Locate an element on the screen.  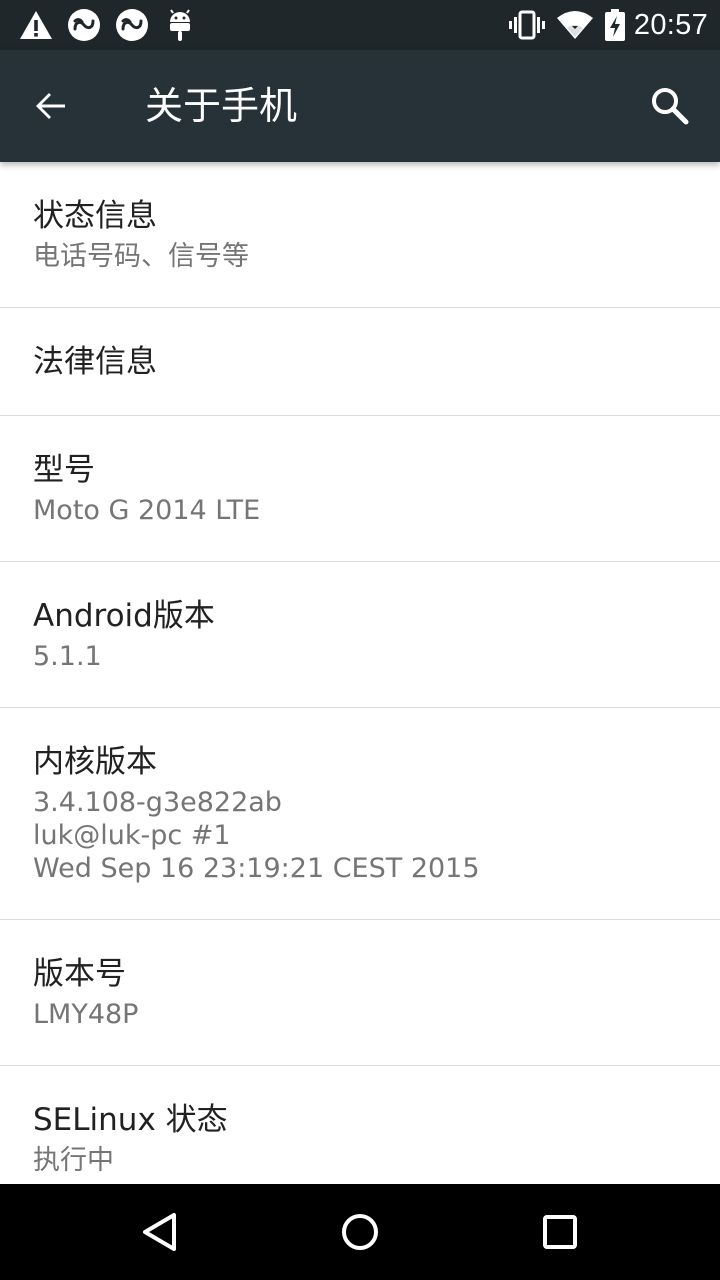
list-item-summary: 5.1.1 is located at coordinates (67, 656).